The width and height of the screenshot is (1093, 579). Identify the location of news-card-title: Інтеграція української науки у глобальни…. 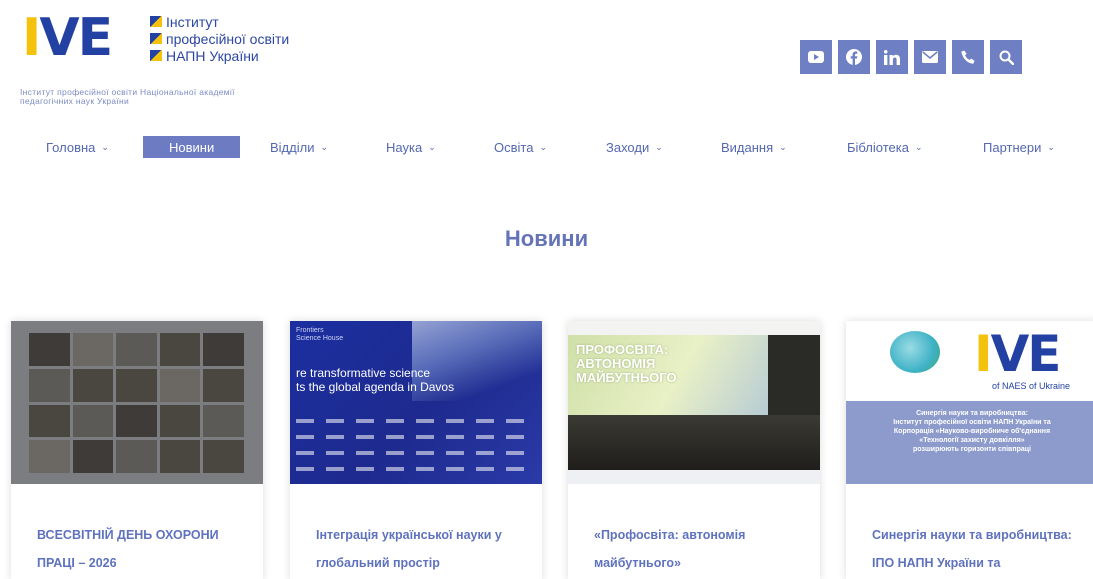
(424, 549).